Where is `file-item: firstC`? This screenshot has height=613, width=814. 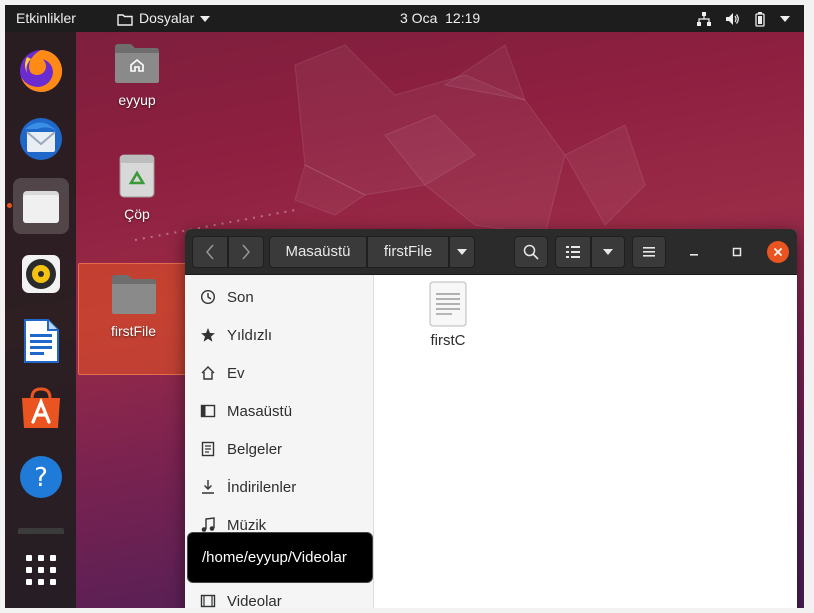
file-item: firstC is located at coordinates (448, 314).